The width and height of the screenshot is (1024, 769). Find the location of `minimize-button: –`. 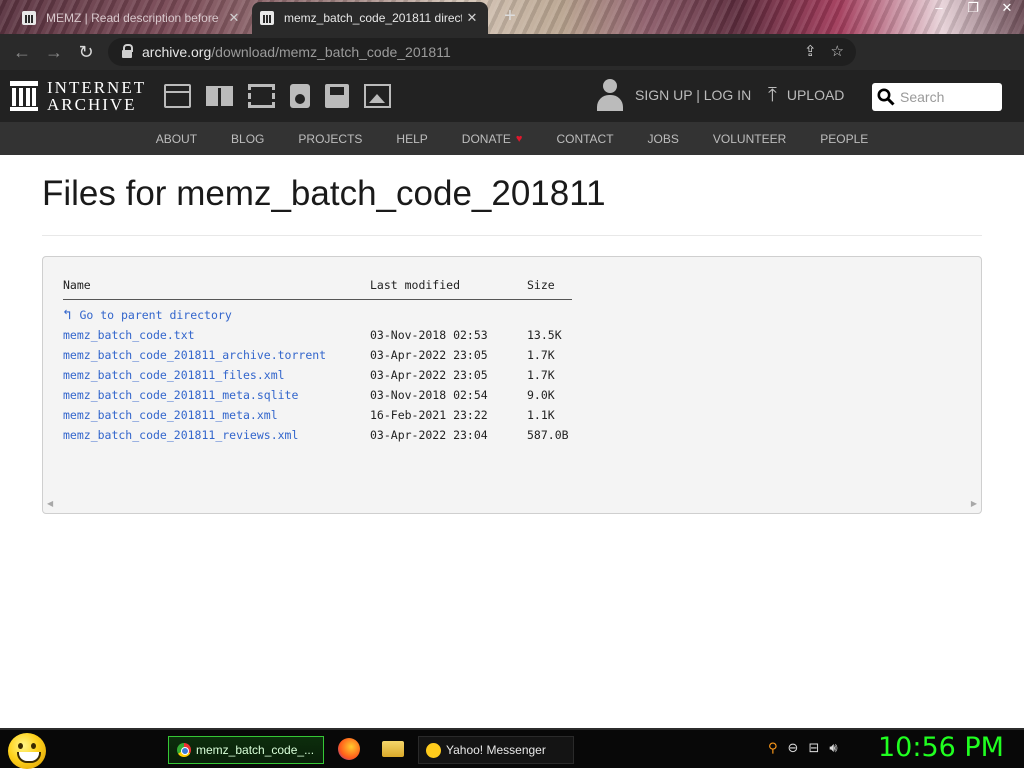

minimize-button: – is located at coordinates (939, 9).